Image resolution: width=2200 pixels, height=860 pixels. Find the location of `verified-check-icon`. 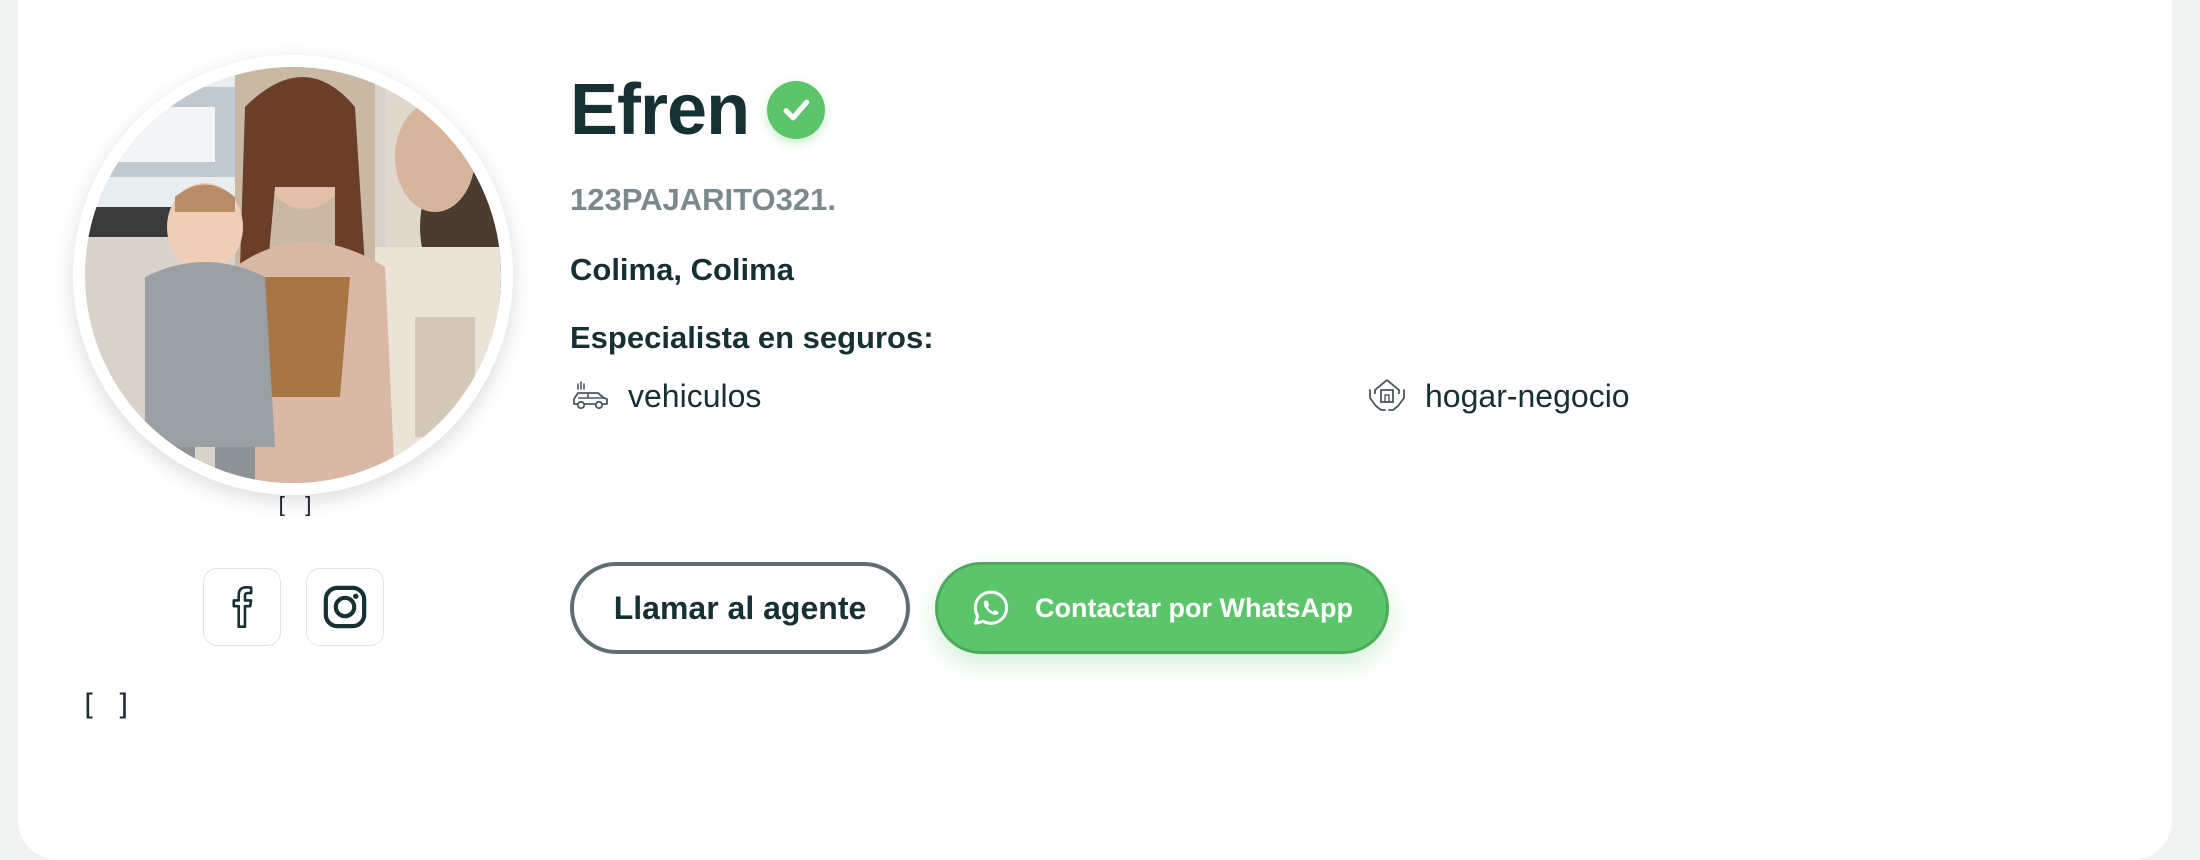

verified-check-icon is located at coordinates (796, 110).